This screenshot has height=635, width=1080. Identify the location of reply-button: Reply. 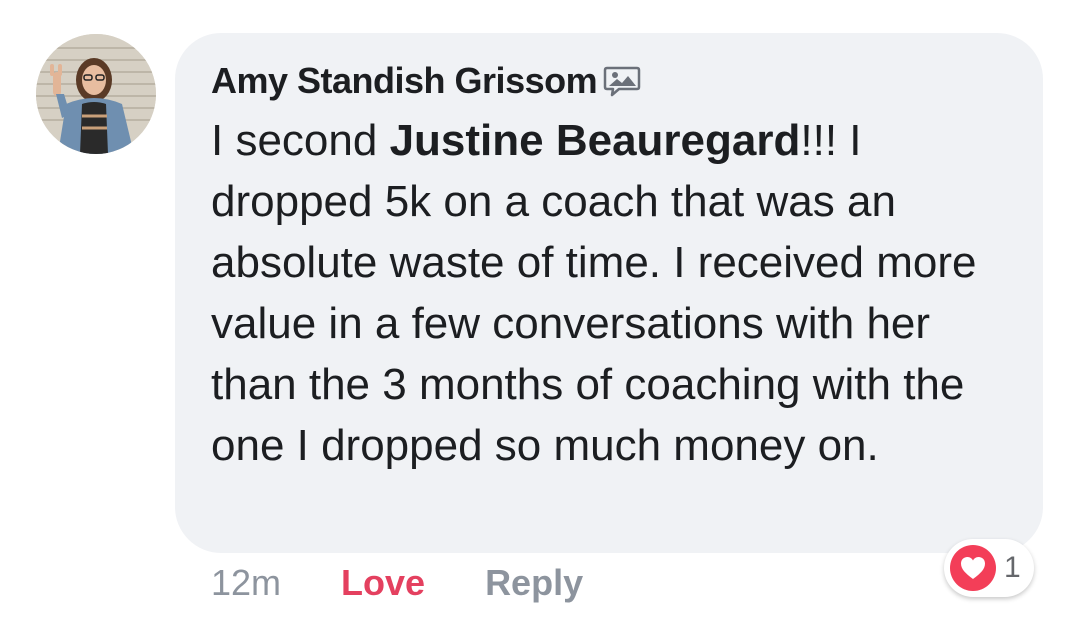
(534, 583).